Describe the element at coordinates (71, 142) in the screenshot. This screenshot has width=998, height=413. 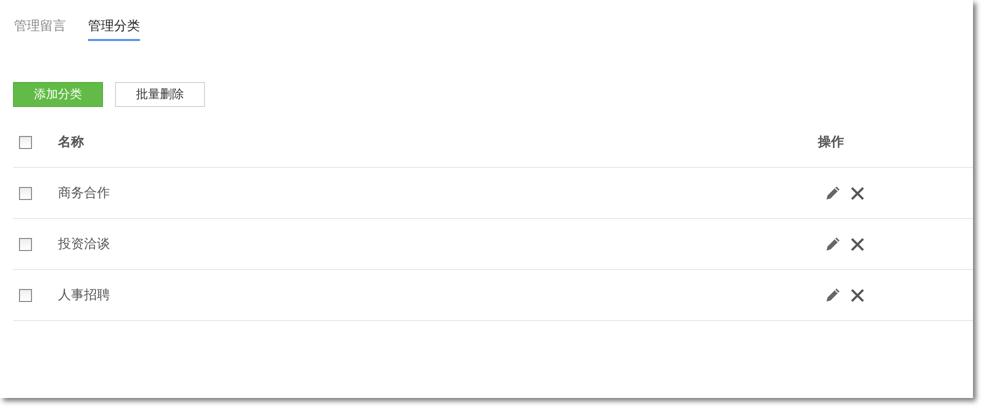
I see `column-header: 名称` at that location.